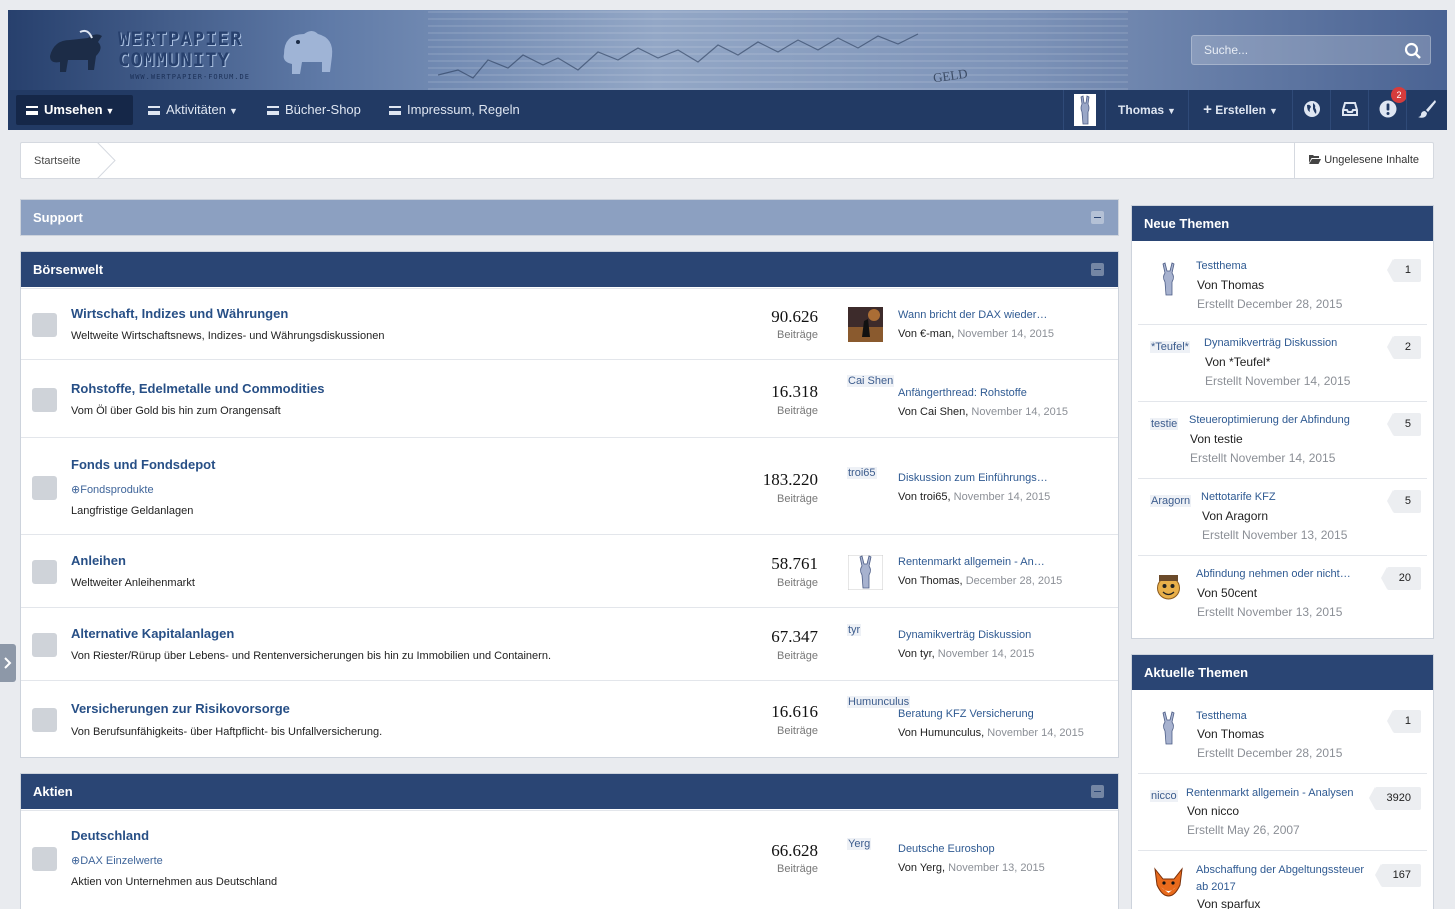 This screenshot has height=909, width=1455. Describe the element at coordinates (1216, 439) in the screenshot. I see `topic-author: Von testie` at that location.